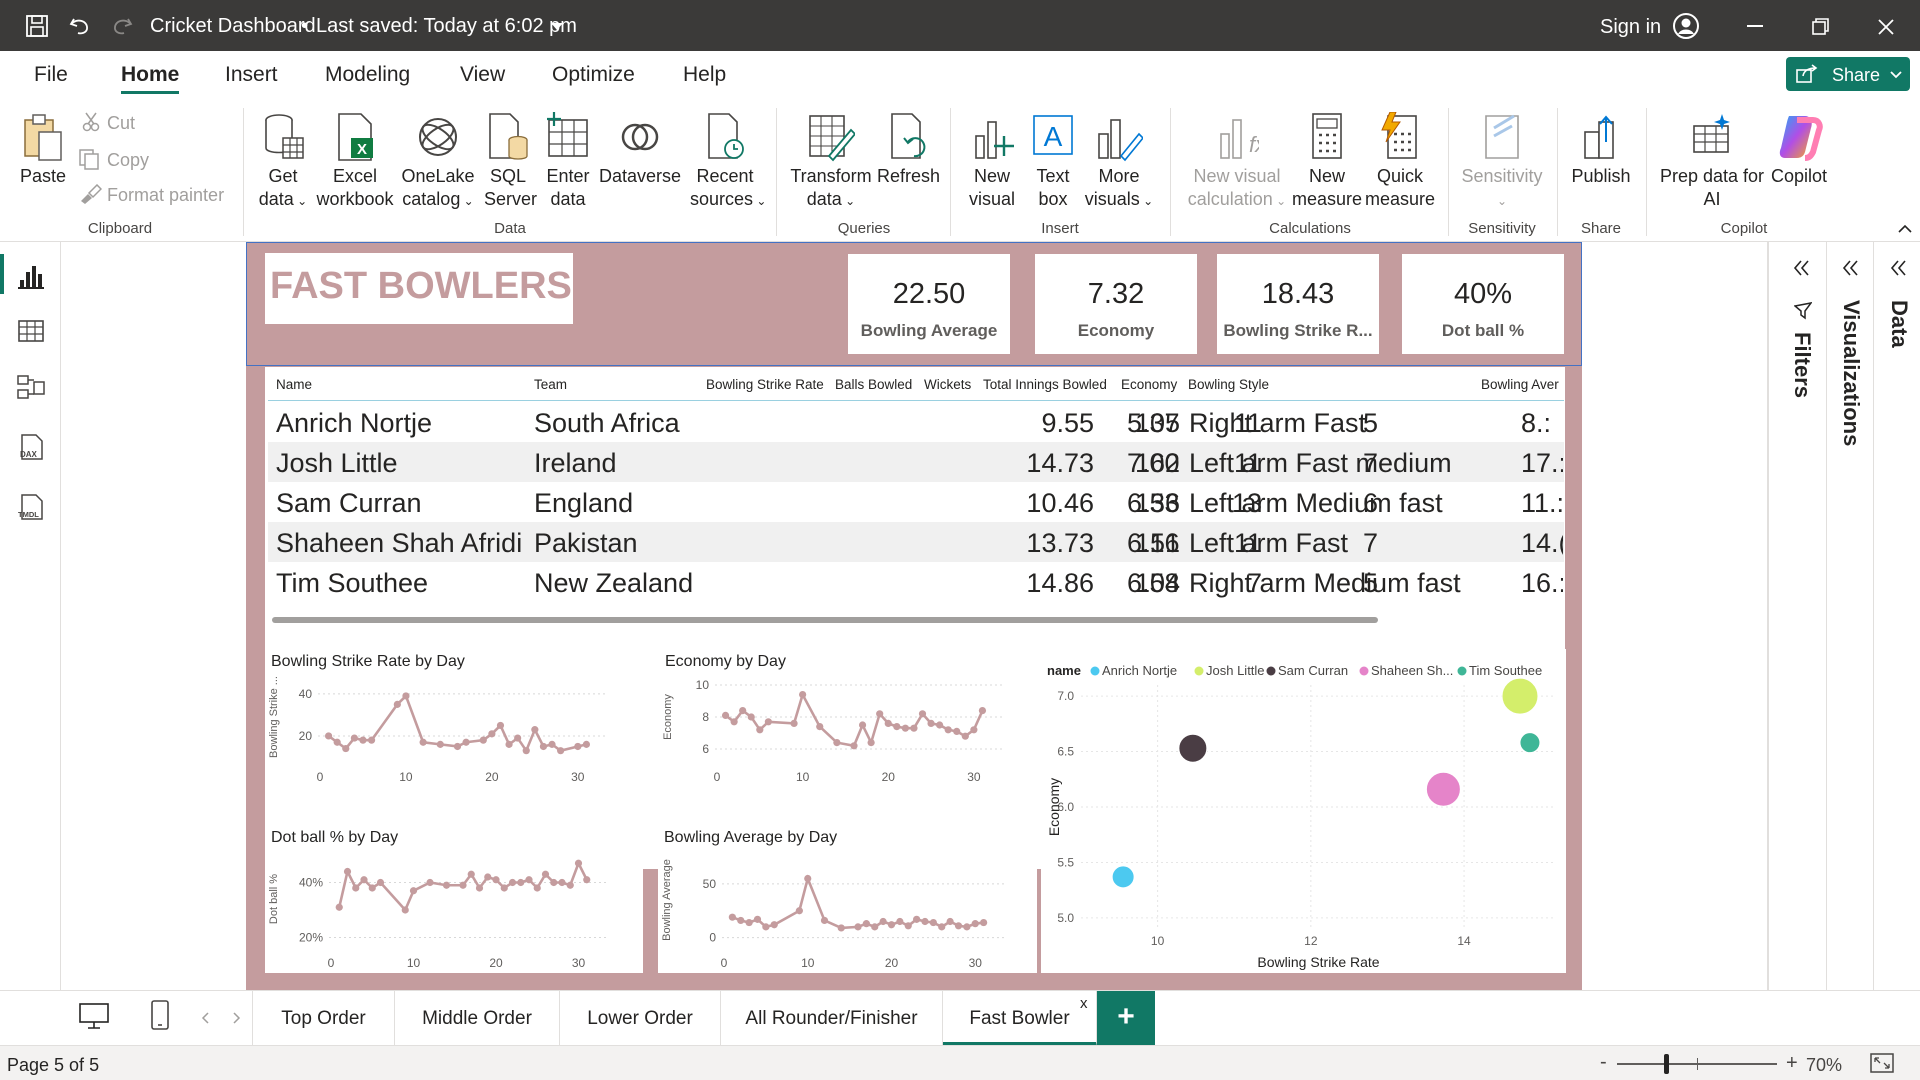 The height and width of the screenshot is (1080, 1920). Describe the element at coordinates (728, 162) in the screenshot. I see `recent-sources-button: Recent sources ⌄` at that location.